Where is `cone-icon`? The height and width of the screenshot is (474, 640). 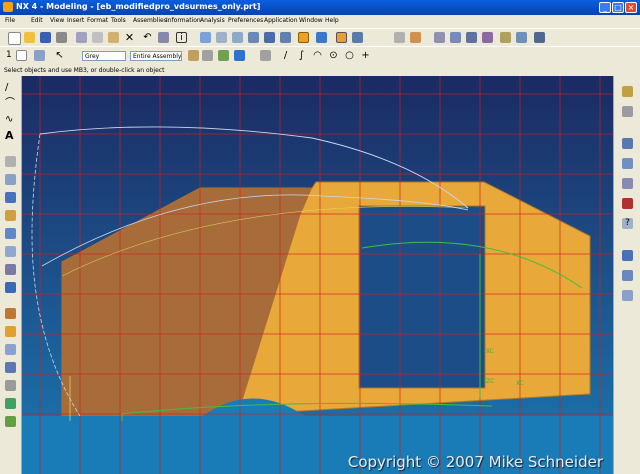 cone-icon is located at coordinates (10, 233).